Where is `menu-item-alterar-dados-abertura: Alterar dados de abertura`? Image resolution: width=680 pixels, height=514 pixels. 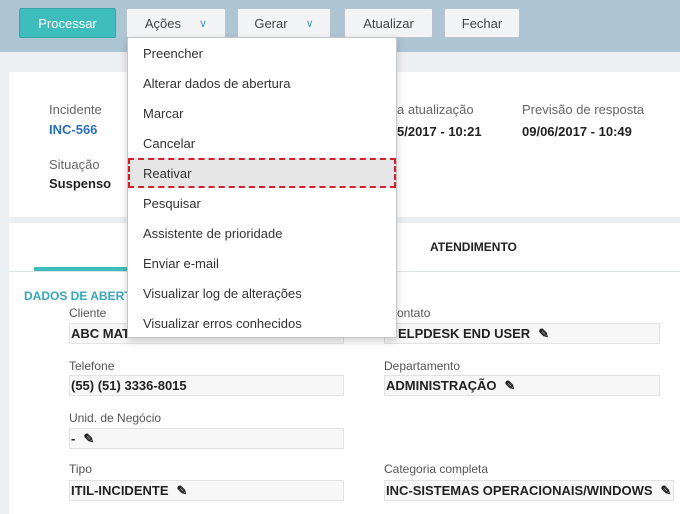
menu-item-alterar-dados-abertura: Alterar dados de abertura is located at coordinates (262, 83).